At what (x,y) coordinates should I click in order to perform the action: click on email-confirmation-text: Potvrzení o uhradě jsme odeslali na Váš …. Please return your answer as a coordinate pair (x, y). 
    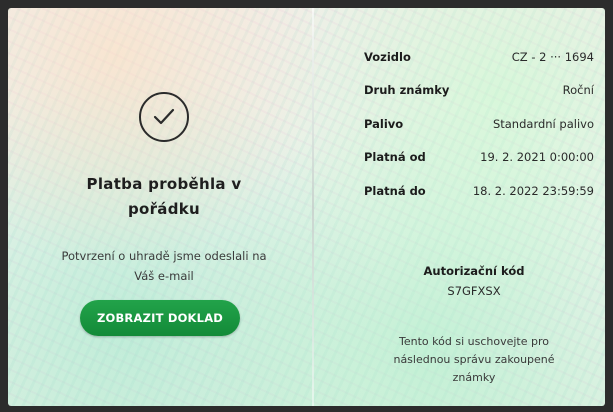
    Looking at the image, I should click on (164, 266).